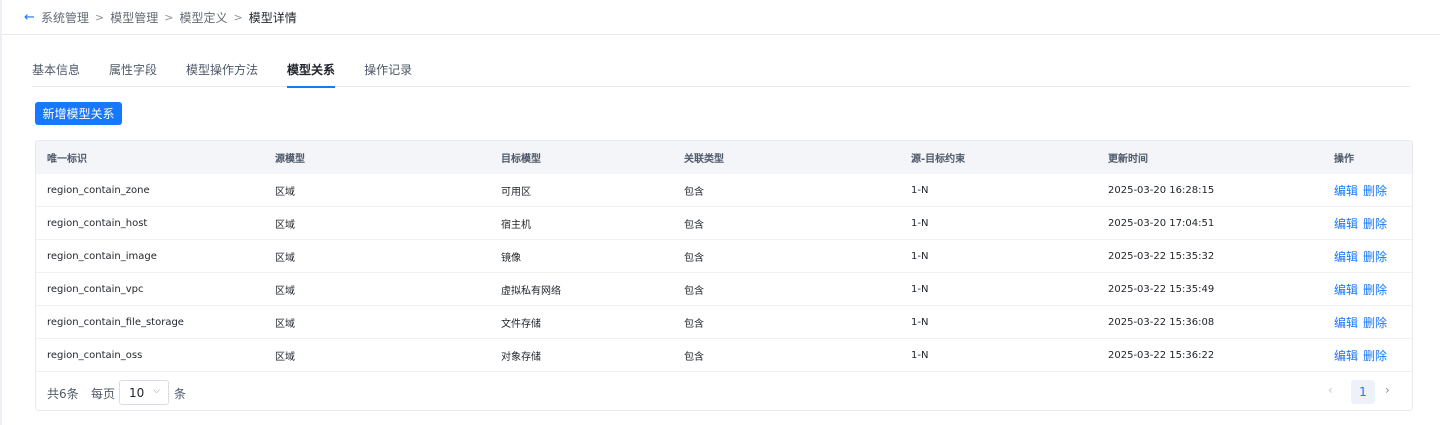  Describe the element at coordinates (521, 159) in the screenshot. I see `column-header-target: 目标模型` at that location.